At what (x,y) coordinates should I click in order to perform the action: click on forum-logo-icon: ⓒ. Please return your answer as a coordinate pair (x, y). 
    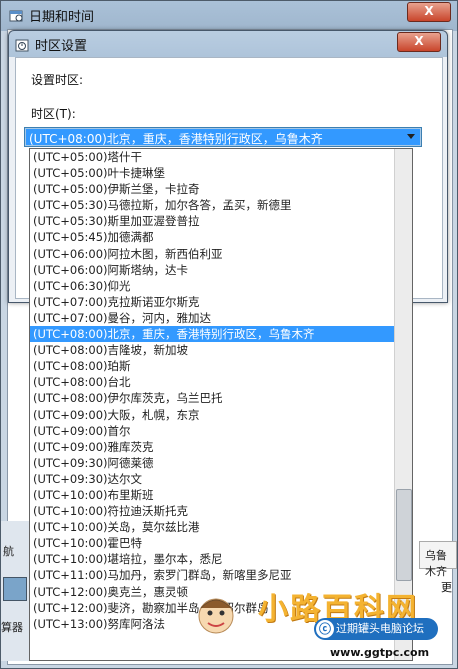
    Looking at the image, I should click on (325, 629).